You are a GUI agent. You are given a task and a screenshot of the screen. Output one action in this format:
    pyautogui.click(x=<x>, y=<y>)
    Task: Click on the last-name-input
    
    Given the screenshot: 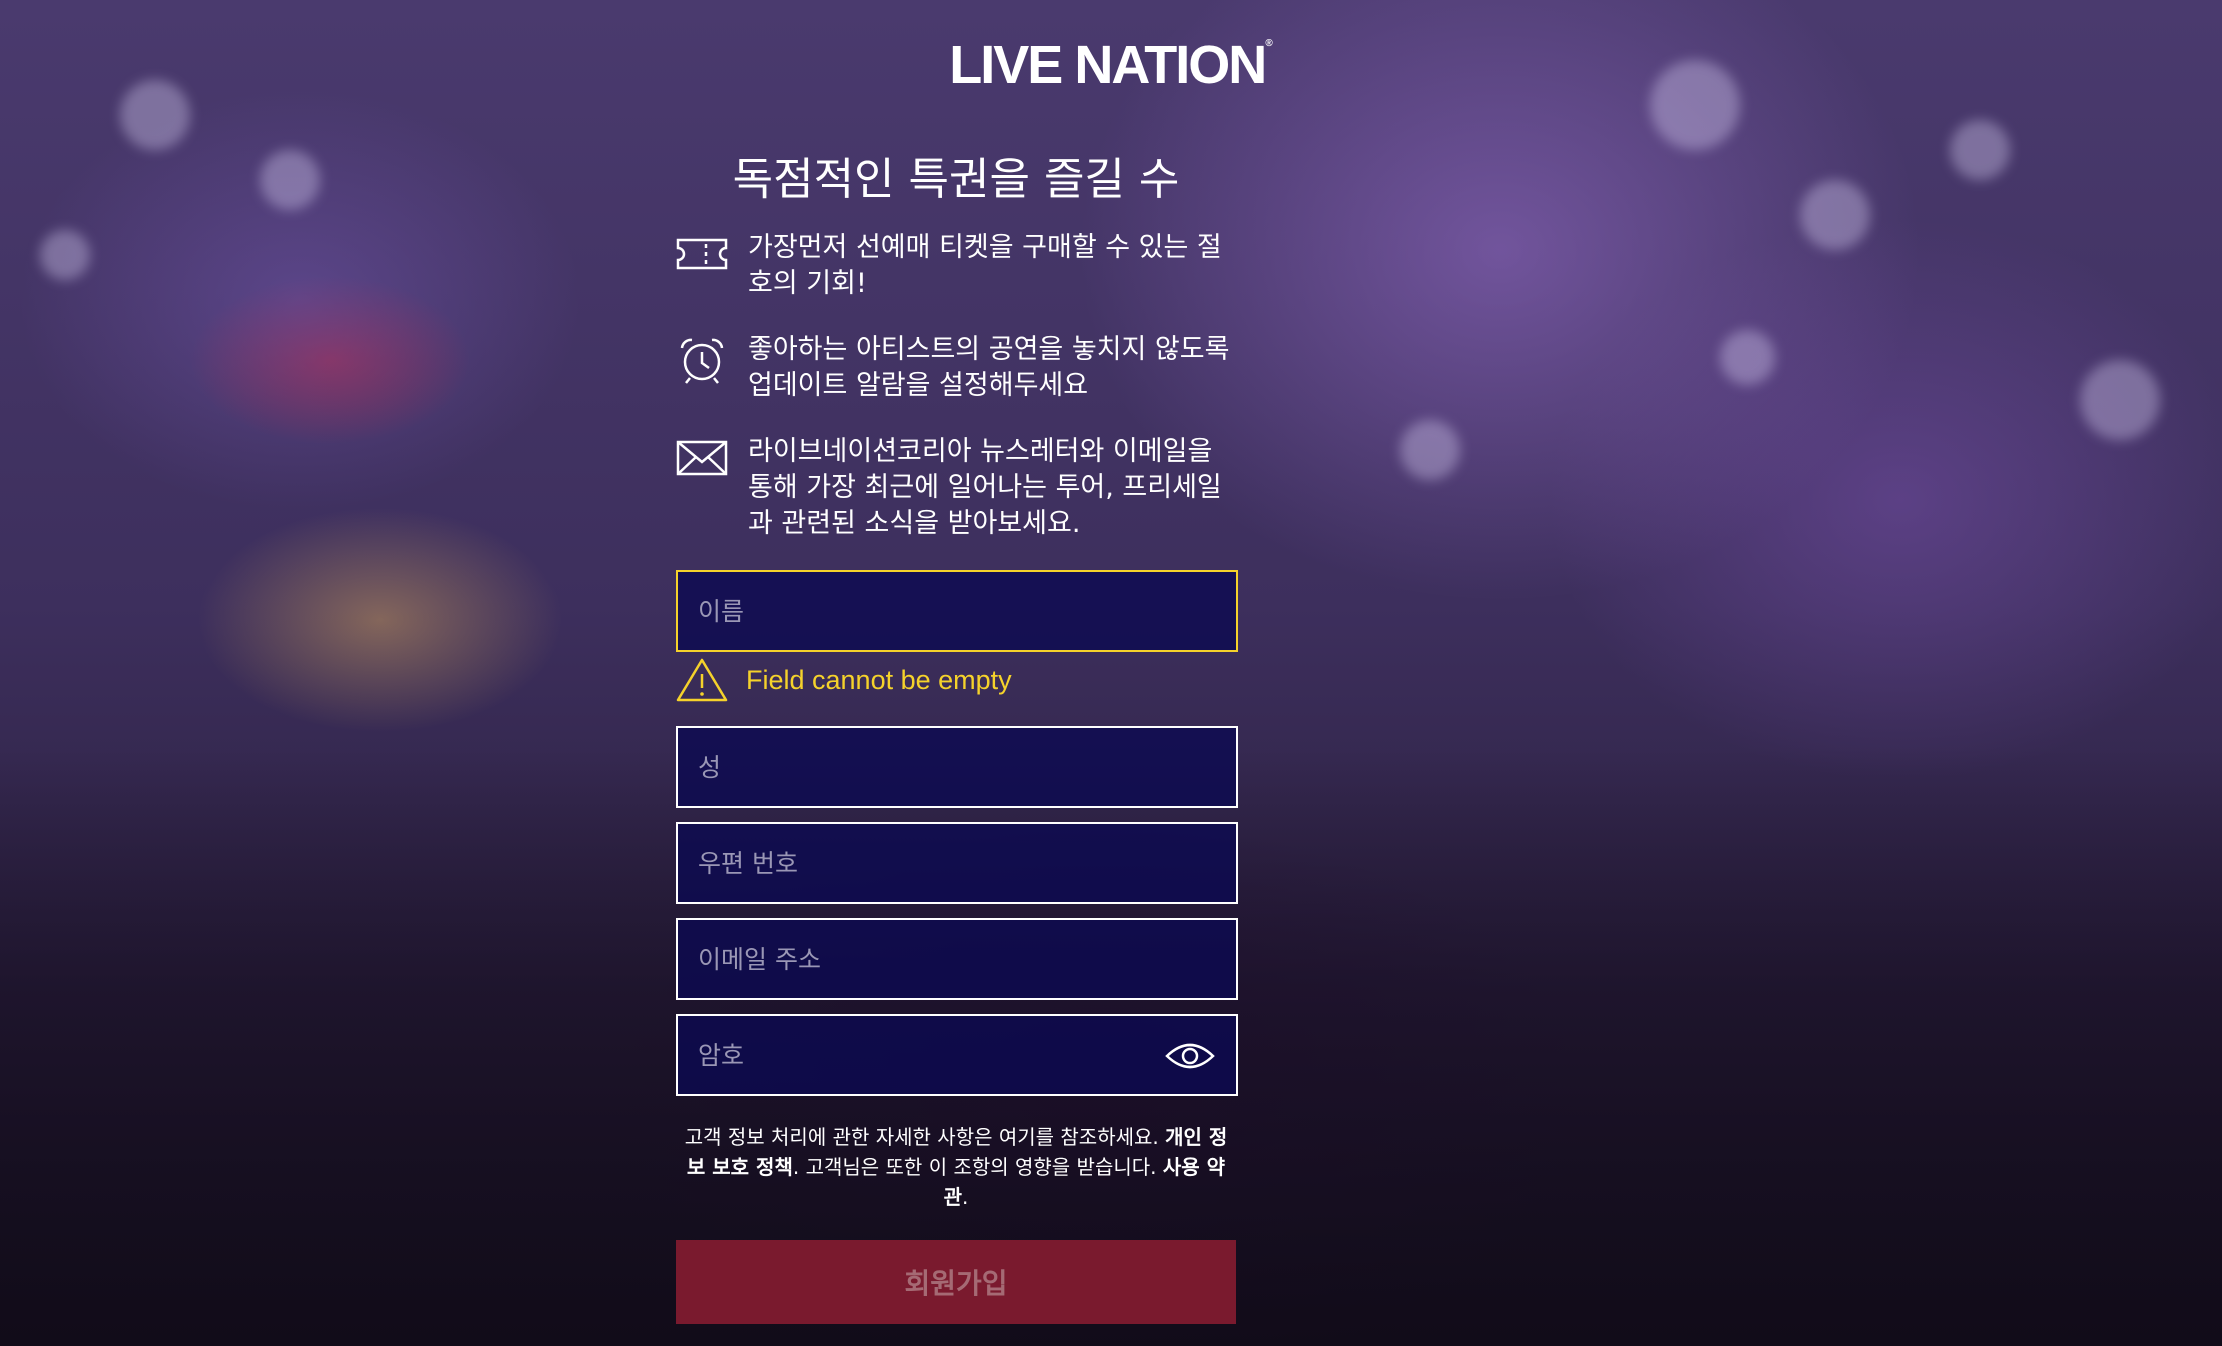 What is the action you would take?
    pyautogui.click(x=957, y=767)
    